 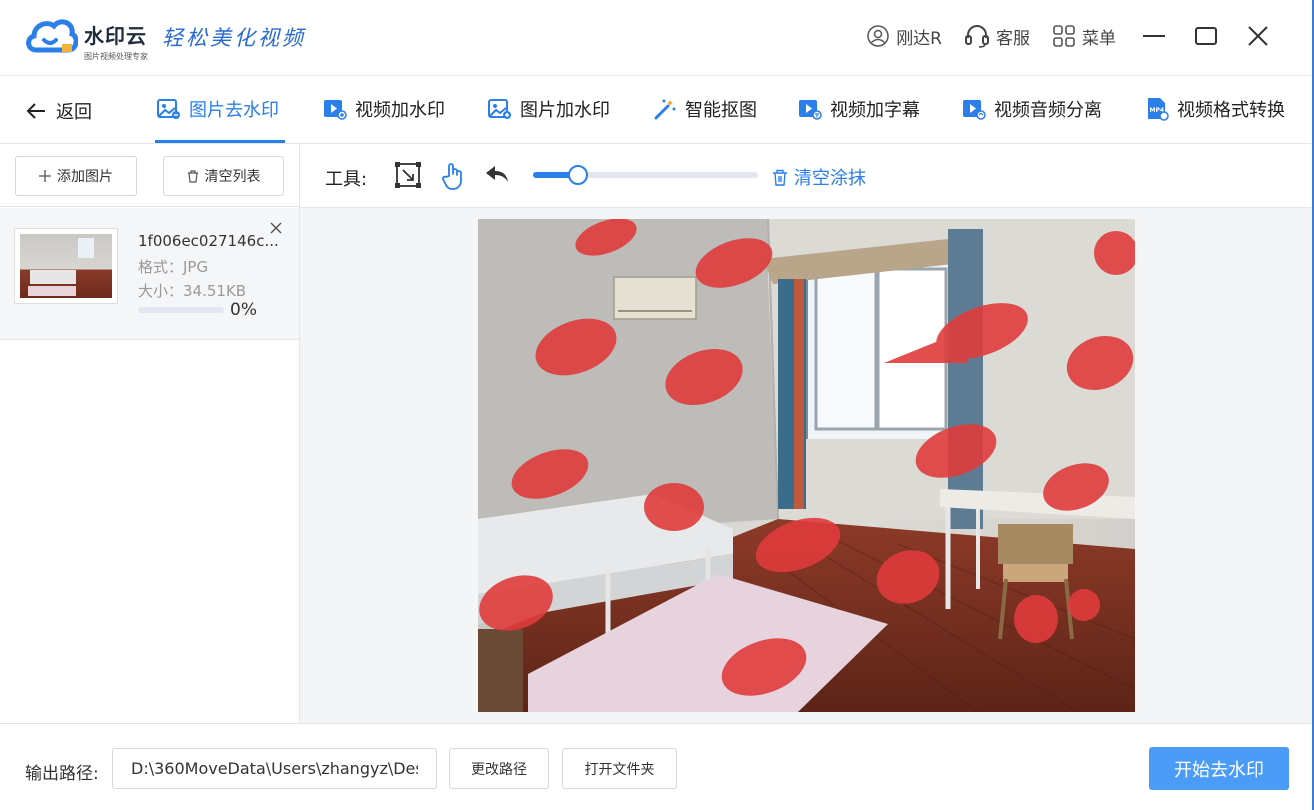 I want to click on maximize-button, so click(x=1206, y=36).